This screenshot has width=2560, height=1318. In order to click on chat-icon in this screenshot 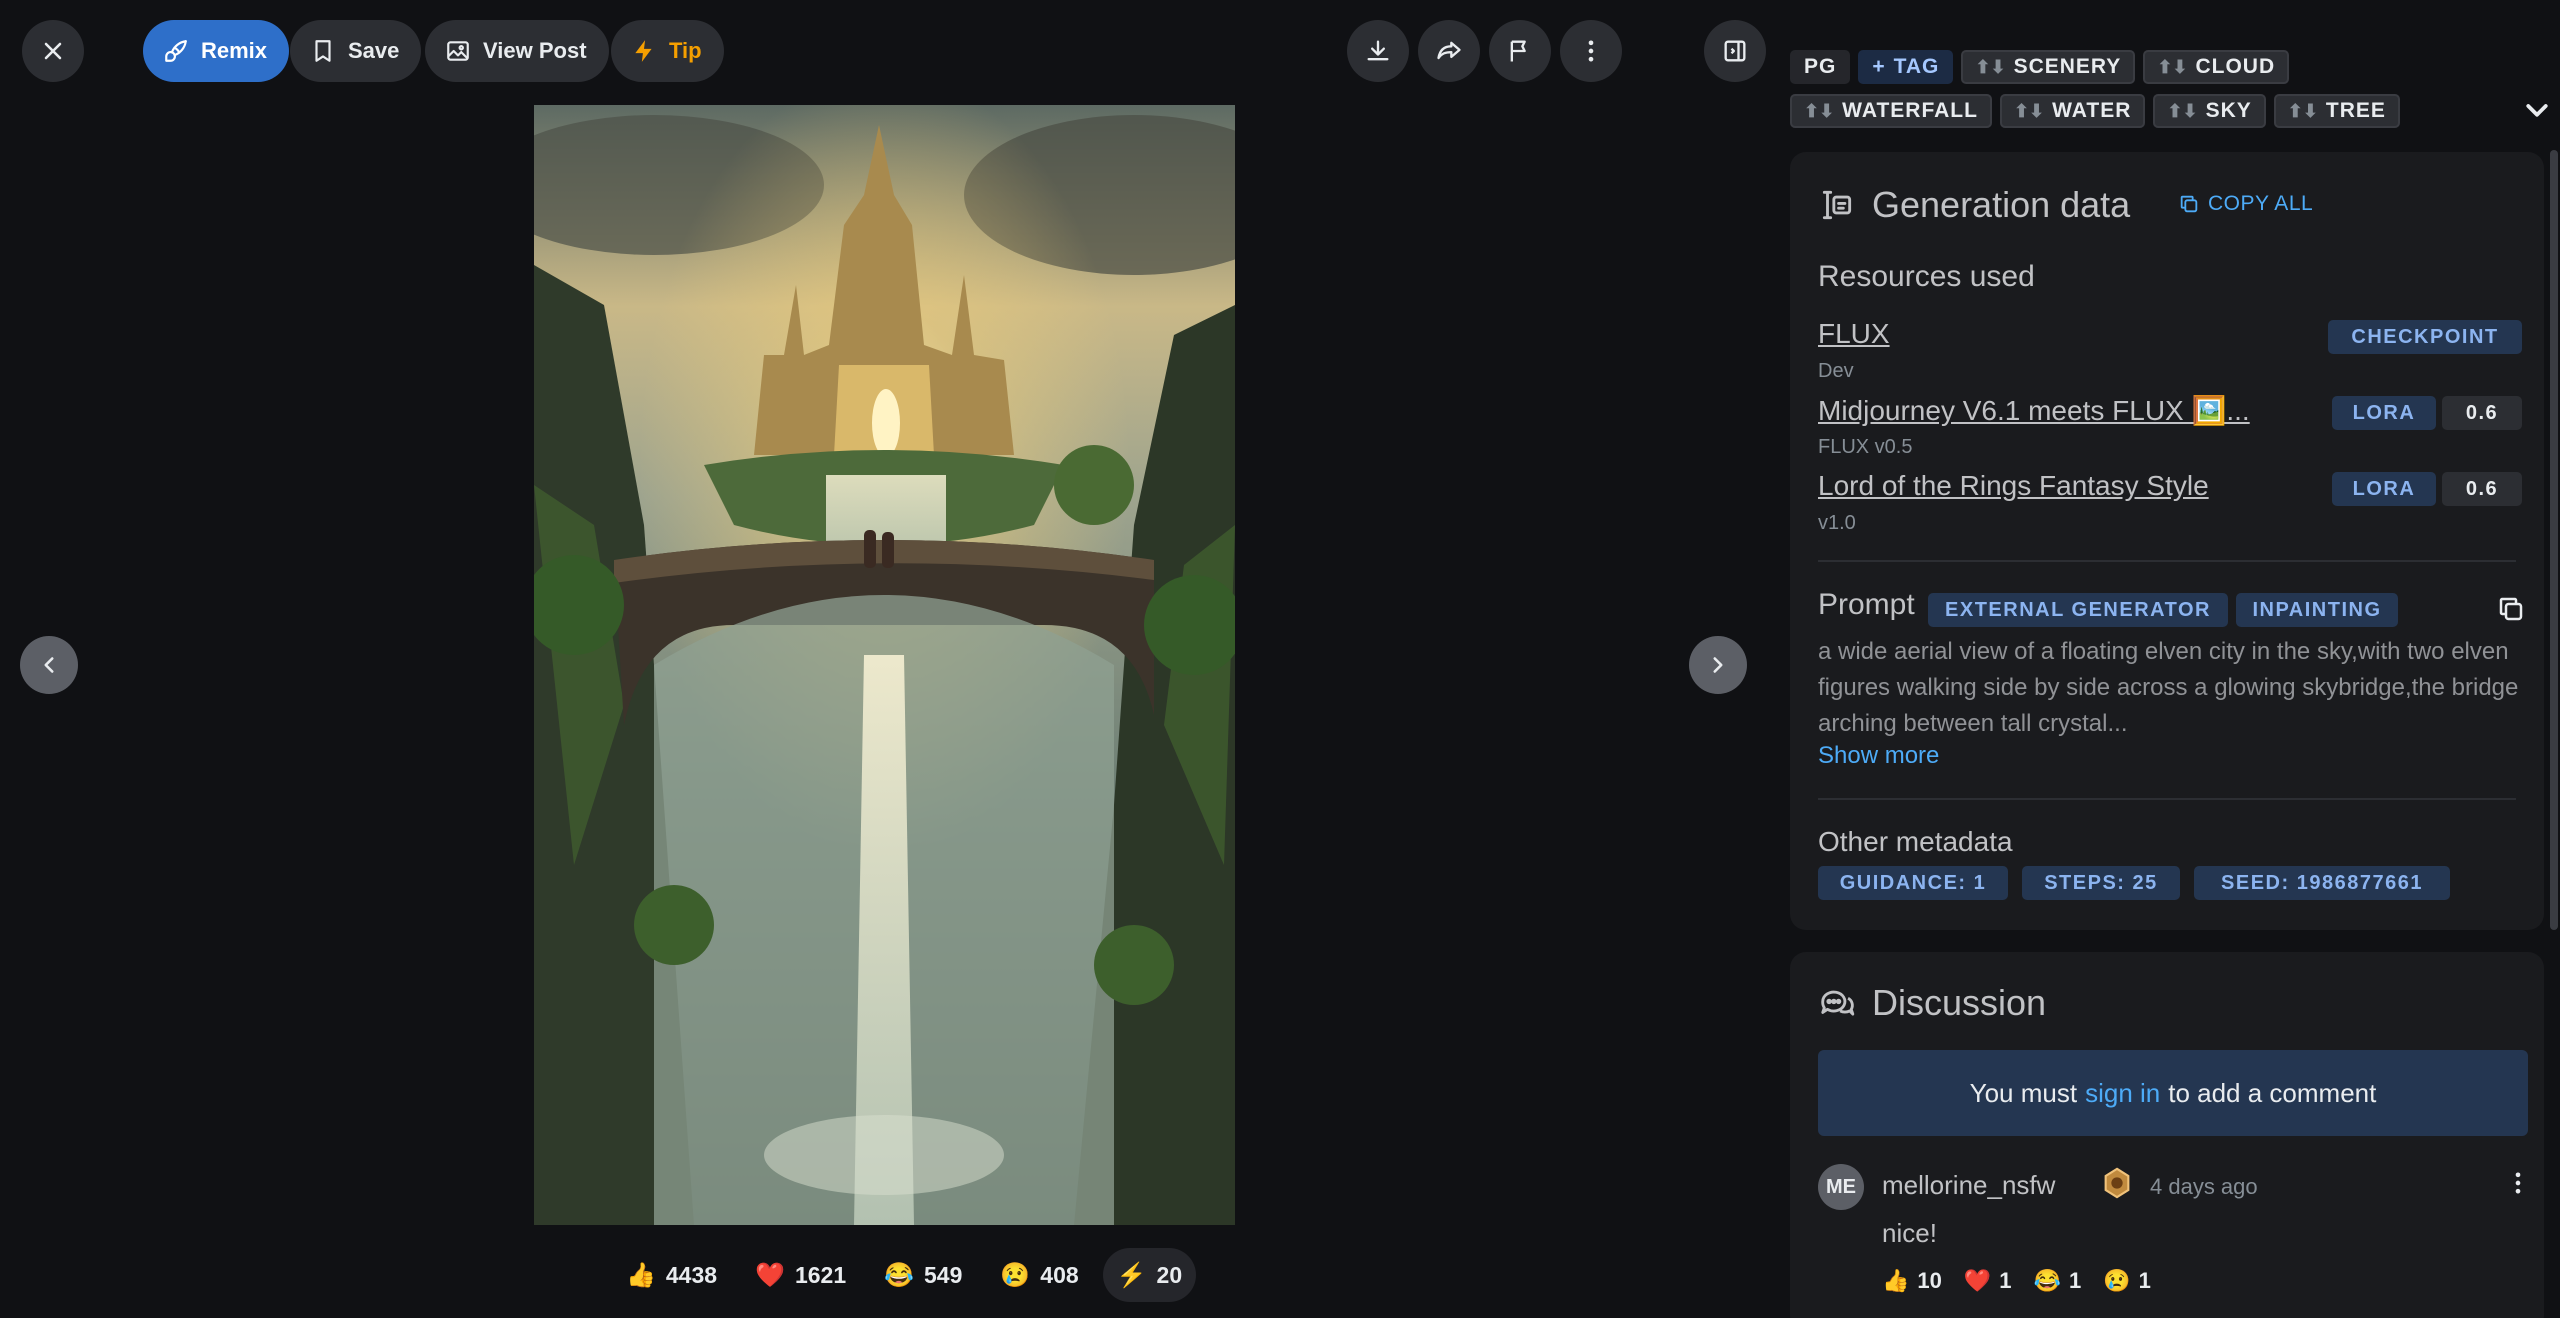, I will do `click(1838, 1003)`.